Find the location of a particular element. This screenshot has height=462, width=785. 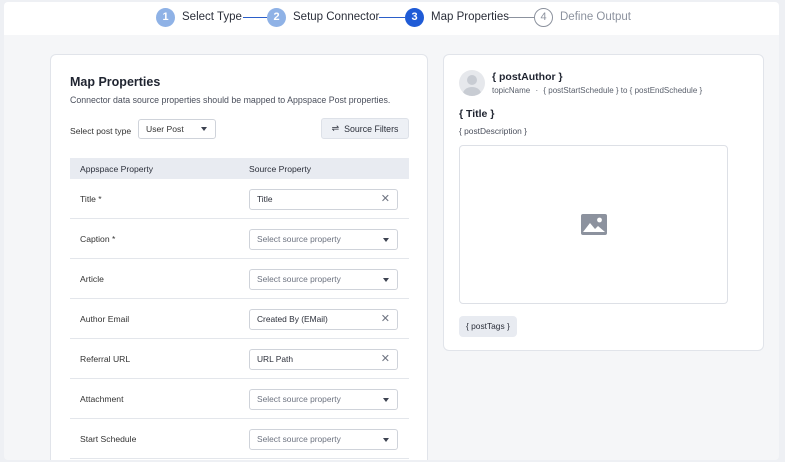

filter-sliders-icon: ⇌ is located at coordinates (335, 128).